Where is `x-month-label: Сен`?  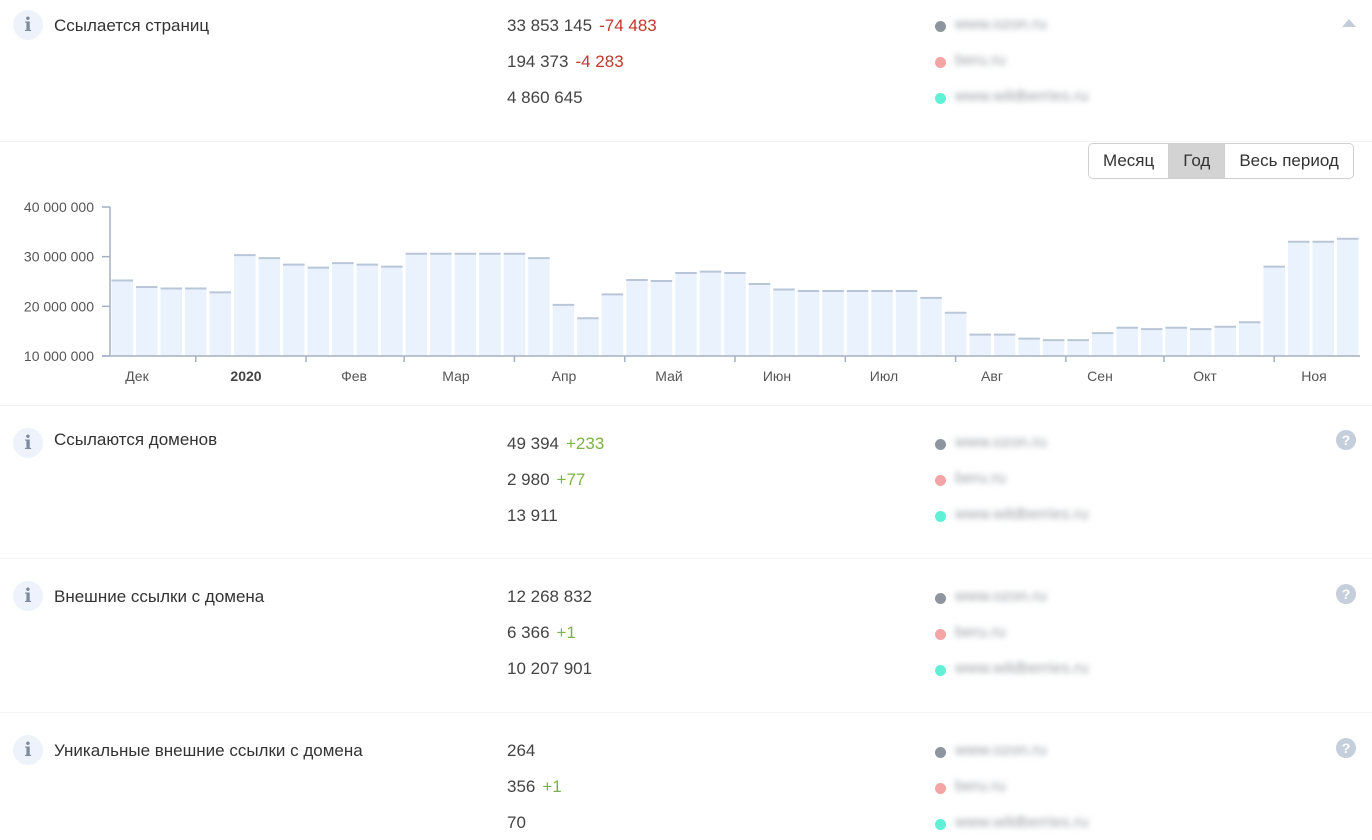 x-month-label: Сен is located at coordinates (1100, 376).